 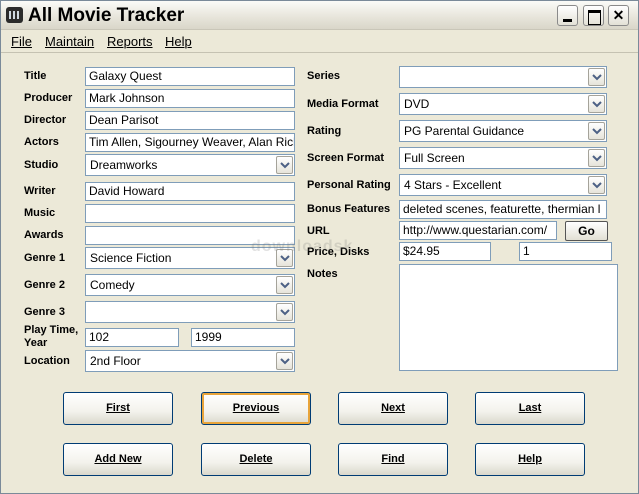 What do you see at coordinates (593, 15) in the screenshot?
I see `maximize-button` at bounding box center [593, 15].